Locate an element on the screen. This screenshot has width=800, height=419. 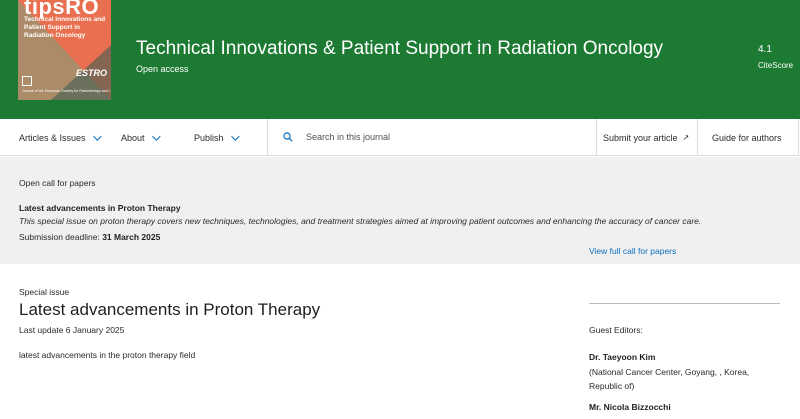
deadline-value: 31 March 2025 is located at coordinates (131, 237).